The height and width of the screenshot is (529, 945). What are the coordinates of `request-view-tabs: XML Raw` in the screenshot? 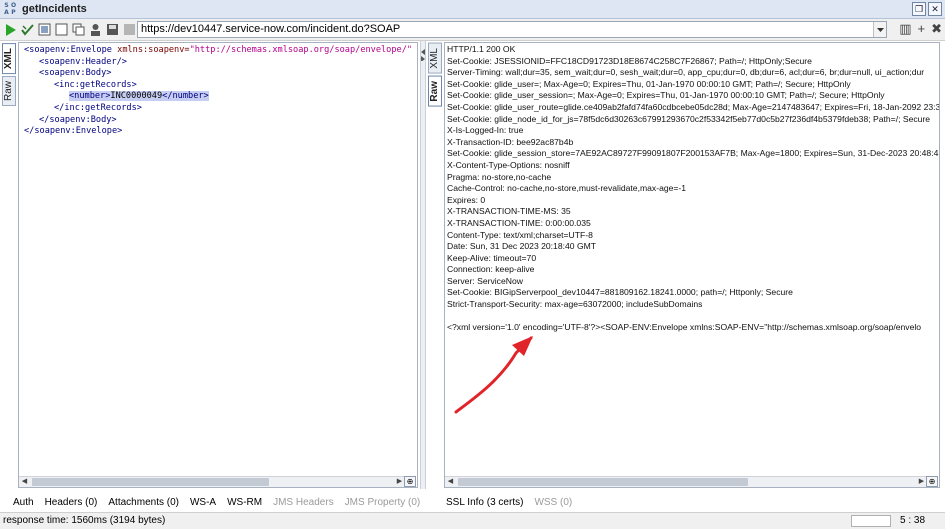 It's located at (9, 75).